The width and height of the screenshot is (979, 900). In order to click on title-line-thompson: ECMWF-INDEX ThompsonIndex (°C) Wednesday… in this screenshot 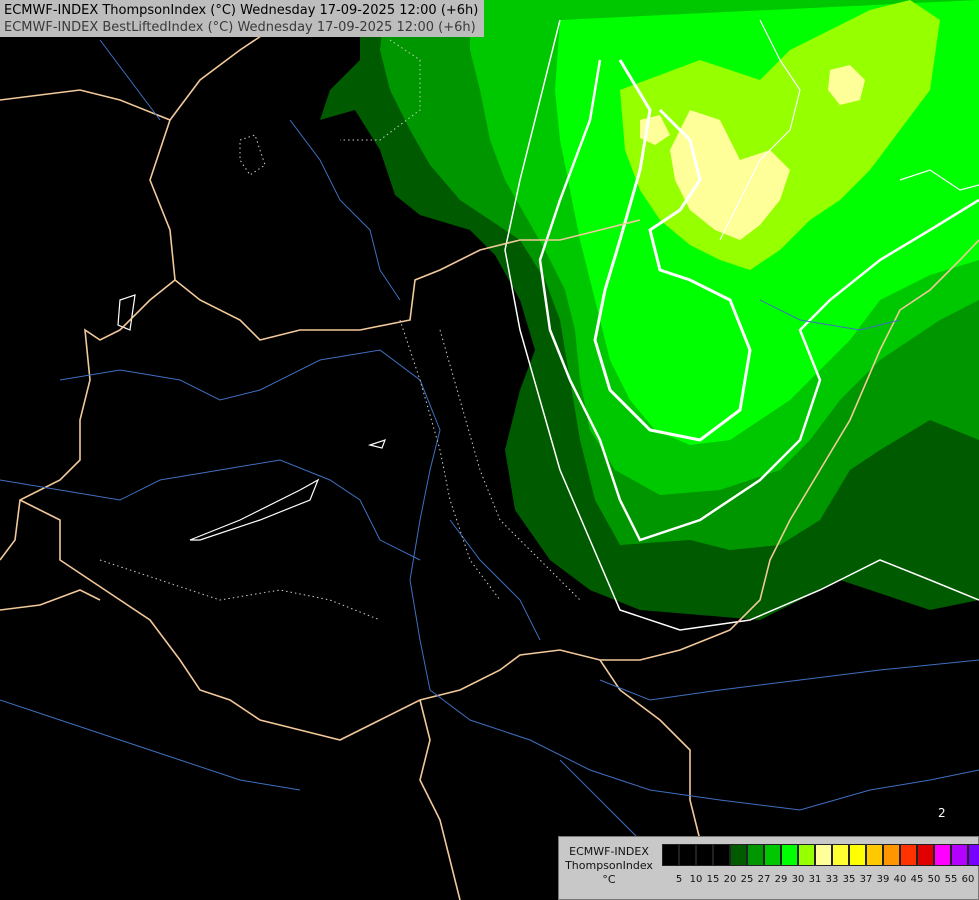, I will do `click(241, 10)`.